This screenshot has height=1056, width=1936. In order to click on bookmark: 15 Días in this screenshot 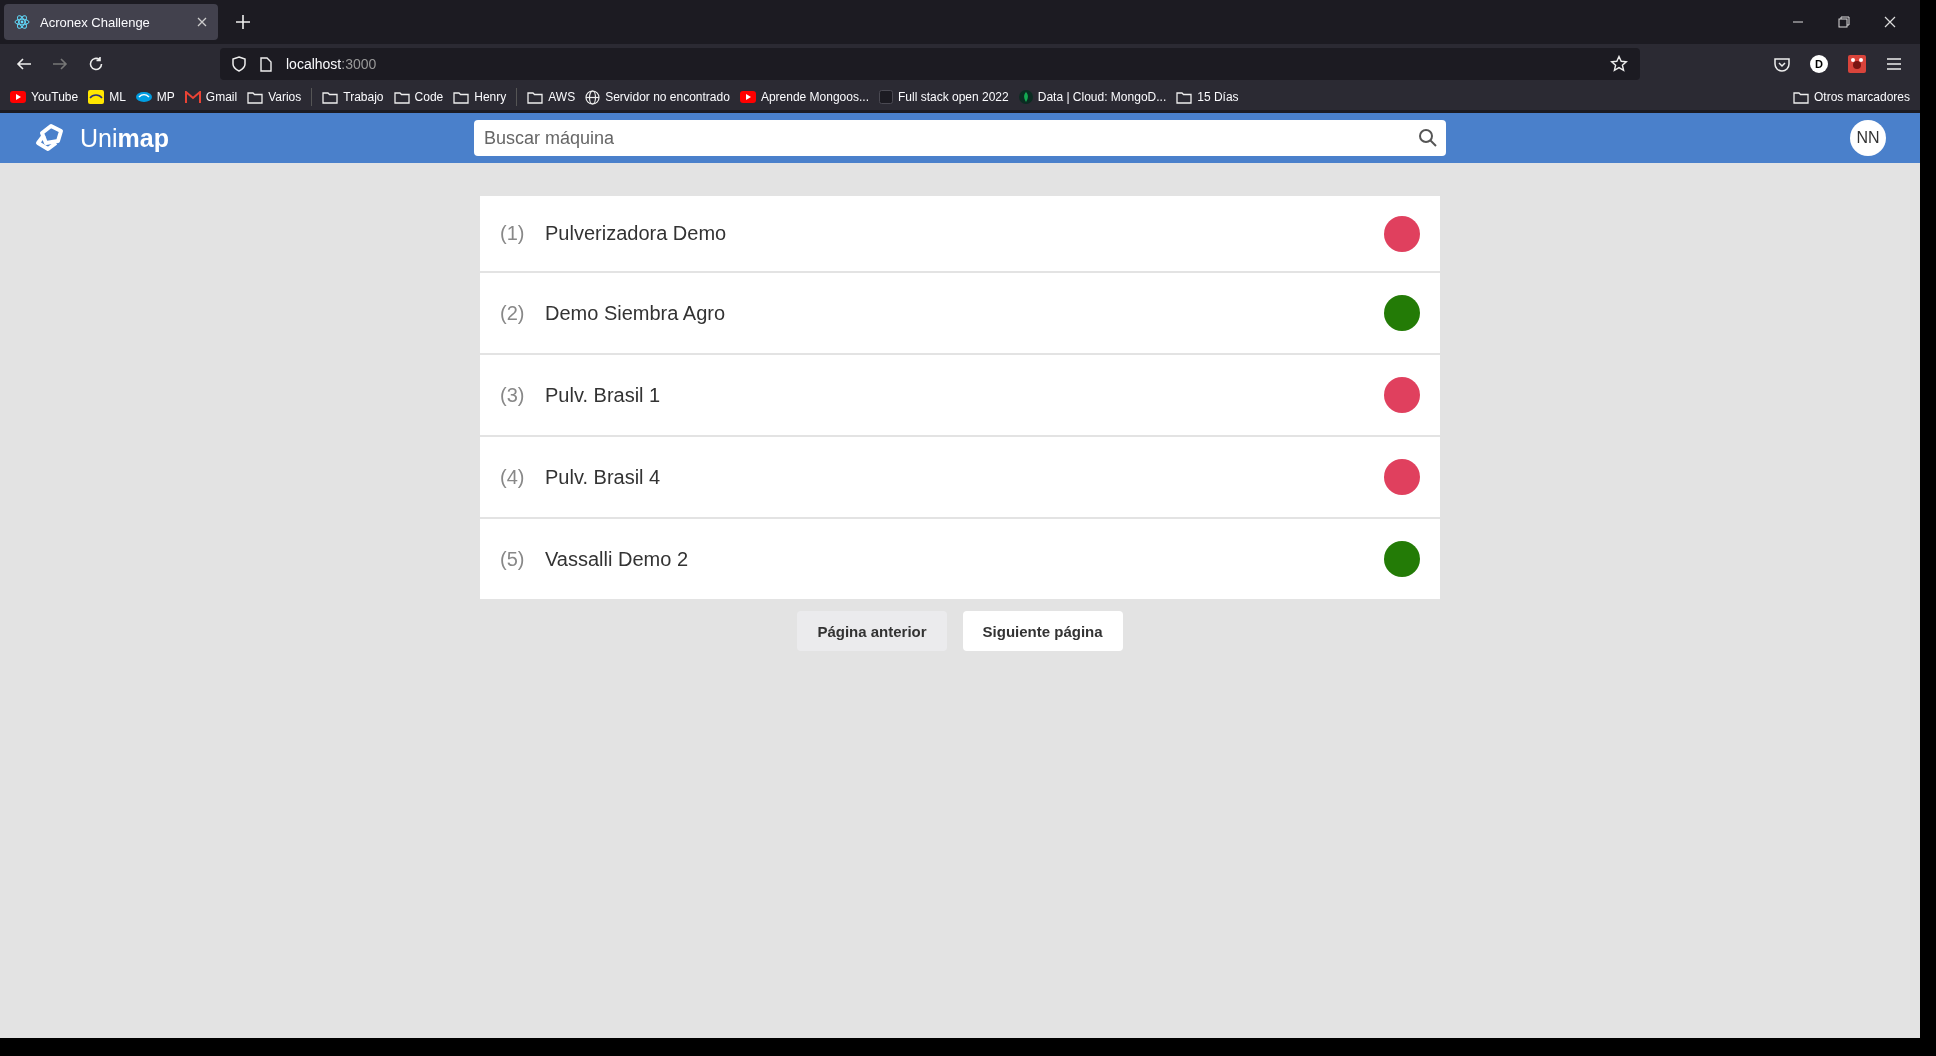, I will do `click(1207, 97)`.